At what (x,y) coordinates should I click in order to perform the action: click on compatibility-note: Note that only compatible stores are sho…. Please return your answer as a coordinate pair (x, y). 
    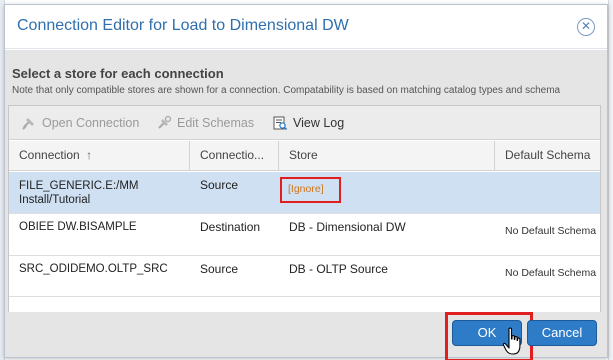
    Looking at the image, I should click on (286, 90).